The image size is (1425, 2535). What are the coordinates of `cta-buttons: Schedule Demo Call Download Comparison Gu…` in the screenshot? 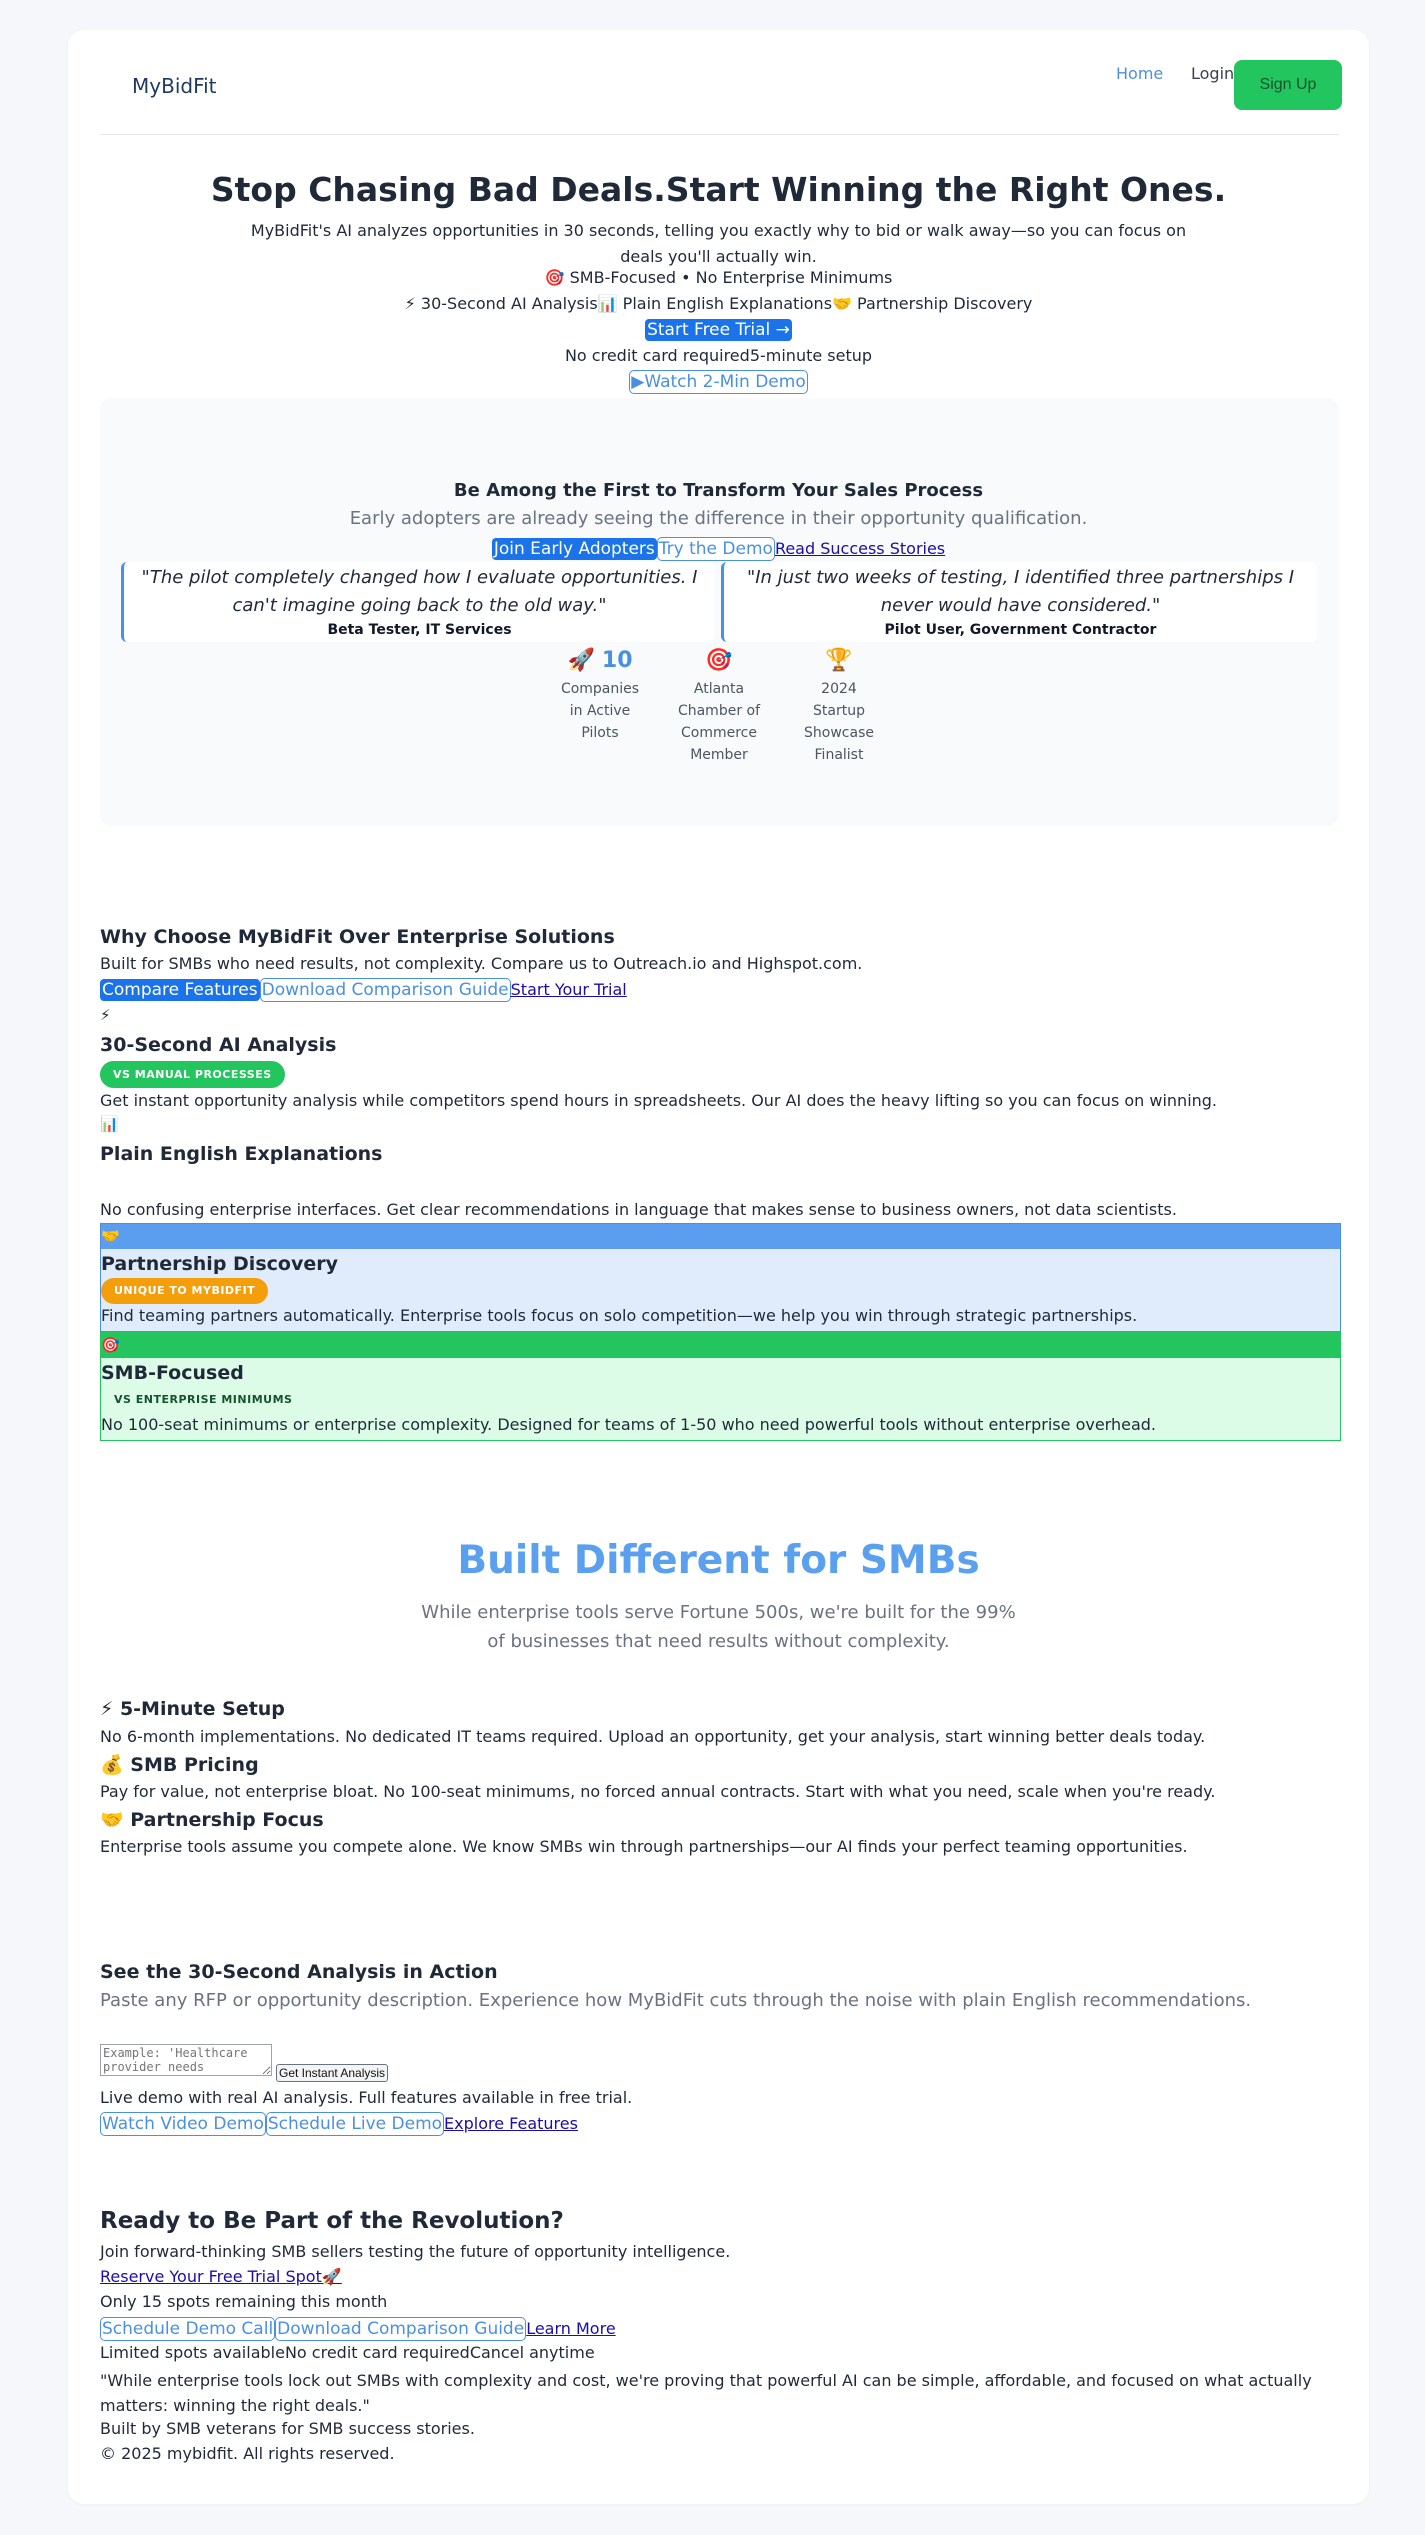 It's located at (719, 2329).